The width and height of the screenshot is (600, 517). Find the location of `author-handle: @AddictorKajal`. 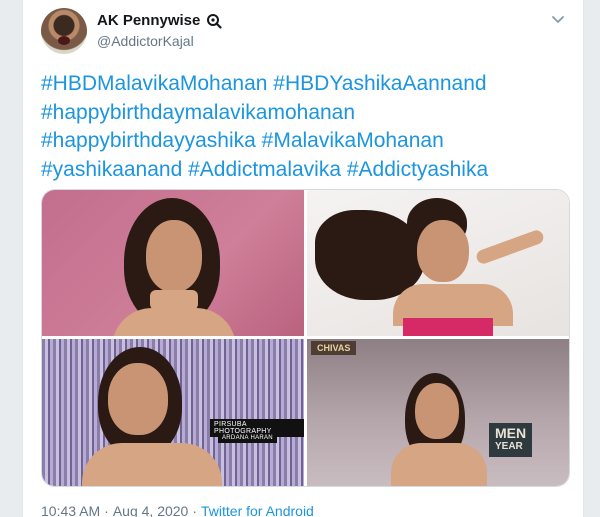

author-handle: @AddictorKajal is located at coordinates (145, 41).